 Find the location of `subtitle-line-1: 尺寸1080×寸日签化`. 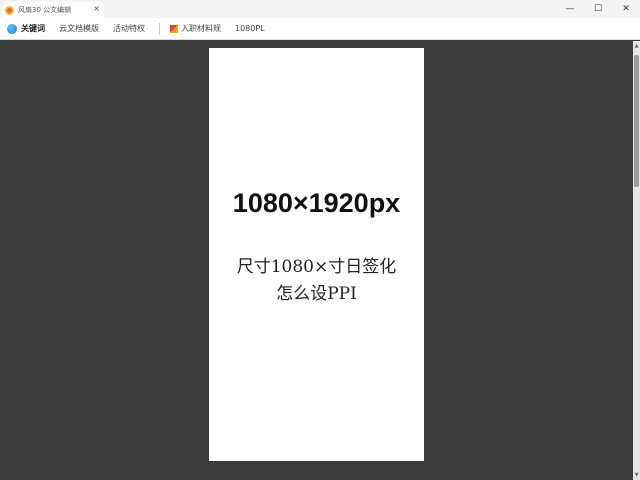

subtitle-line-1: 尺寸1080×寸日签化 is located at coordinates (316, 267).